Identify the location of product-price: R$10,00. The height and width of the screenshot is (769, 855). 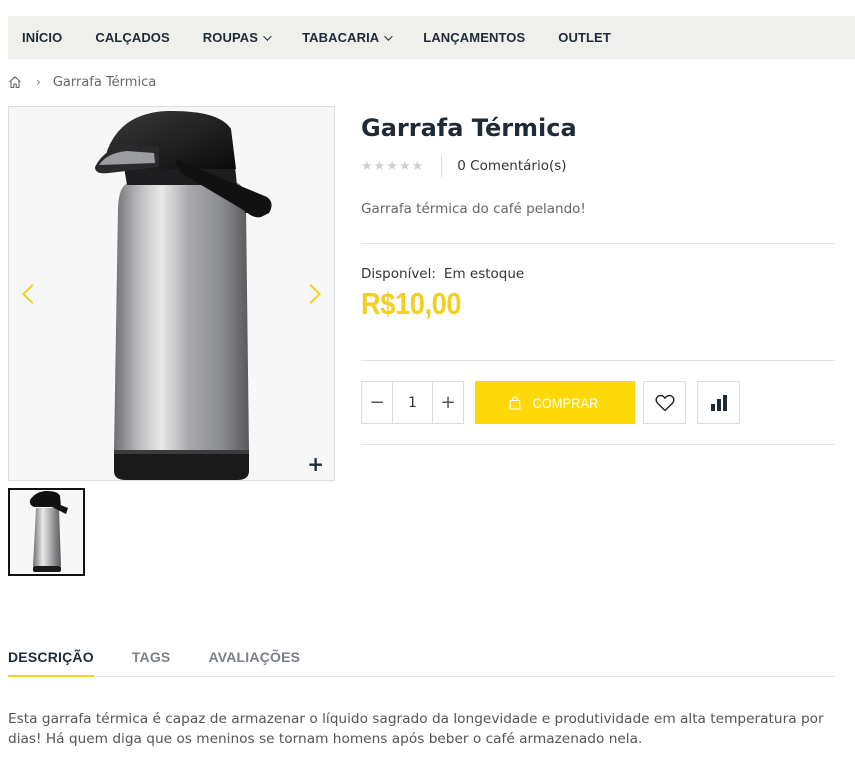
(411, 303).